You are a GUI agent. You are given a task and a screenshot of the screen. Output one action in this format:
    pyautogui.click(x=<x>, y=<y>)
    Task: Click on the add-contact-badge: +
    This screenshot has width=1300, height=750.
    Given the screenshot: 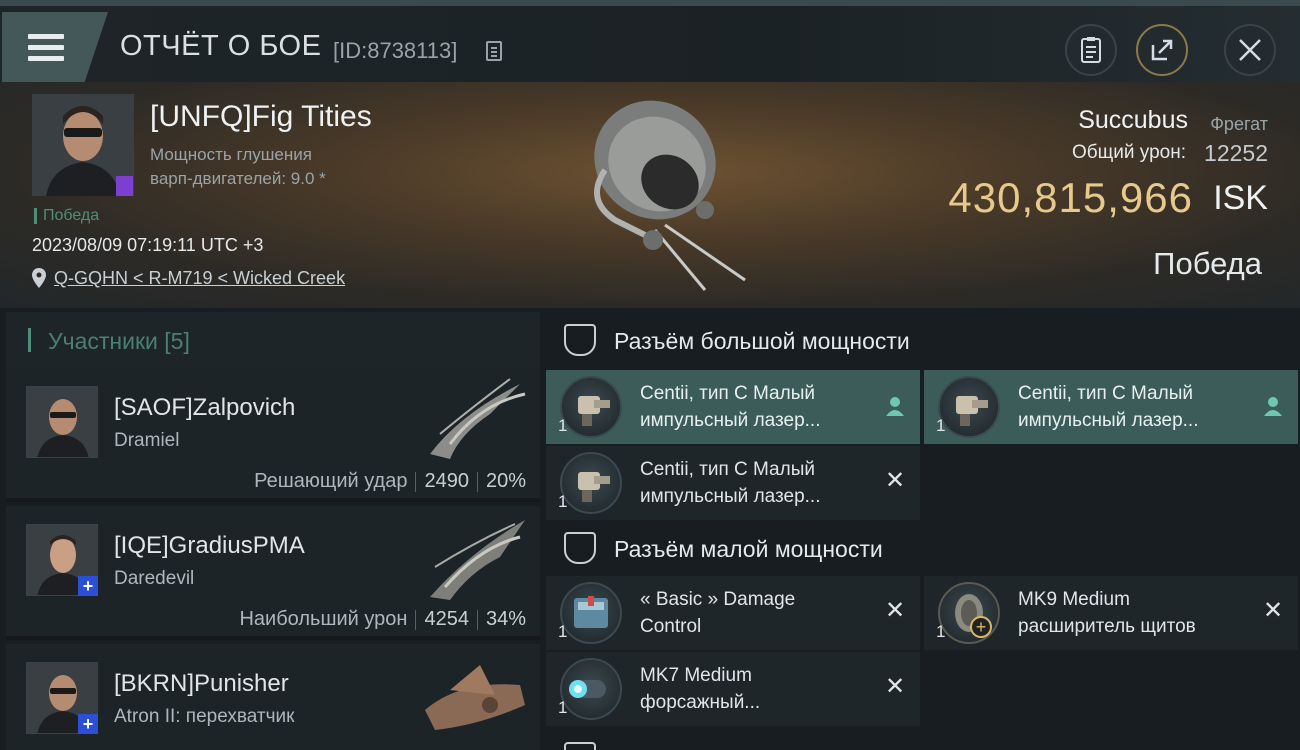 What is the action you would take?
    pyautogui.click(x=88, y=586)
    